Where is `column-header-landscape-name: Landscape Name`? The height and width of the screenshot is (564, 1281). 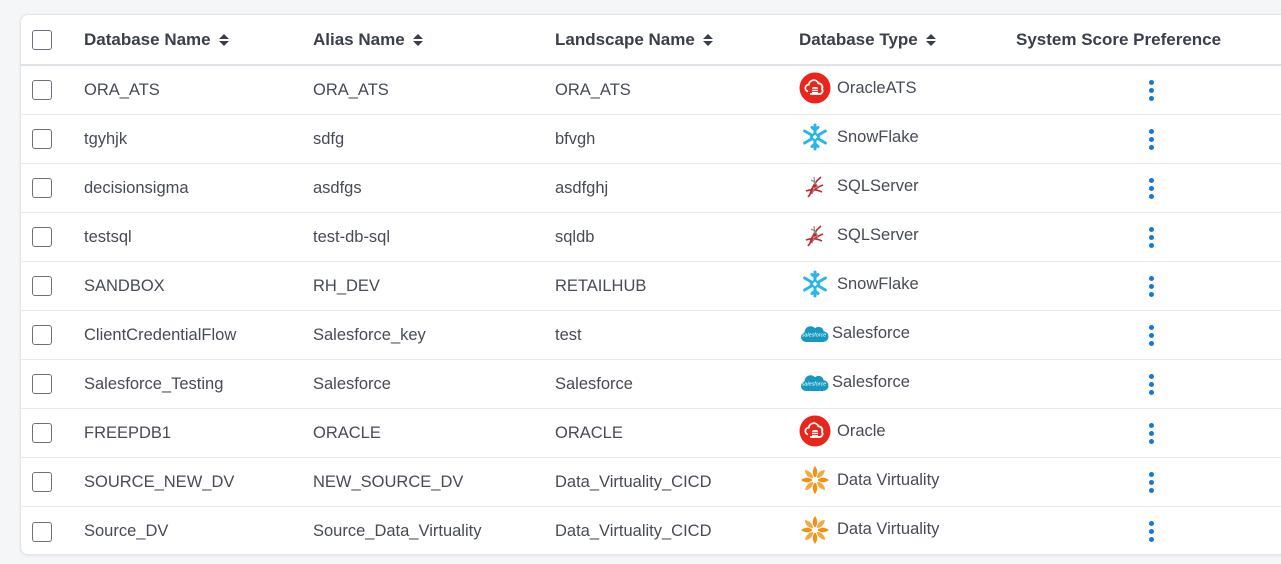 column-header-landscape-name: Landscape Name is located at coordinates (634, 39).